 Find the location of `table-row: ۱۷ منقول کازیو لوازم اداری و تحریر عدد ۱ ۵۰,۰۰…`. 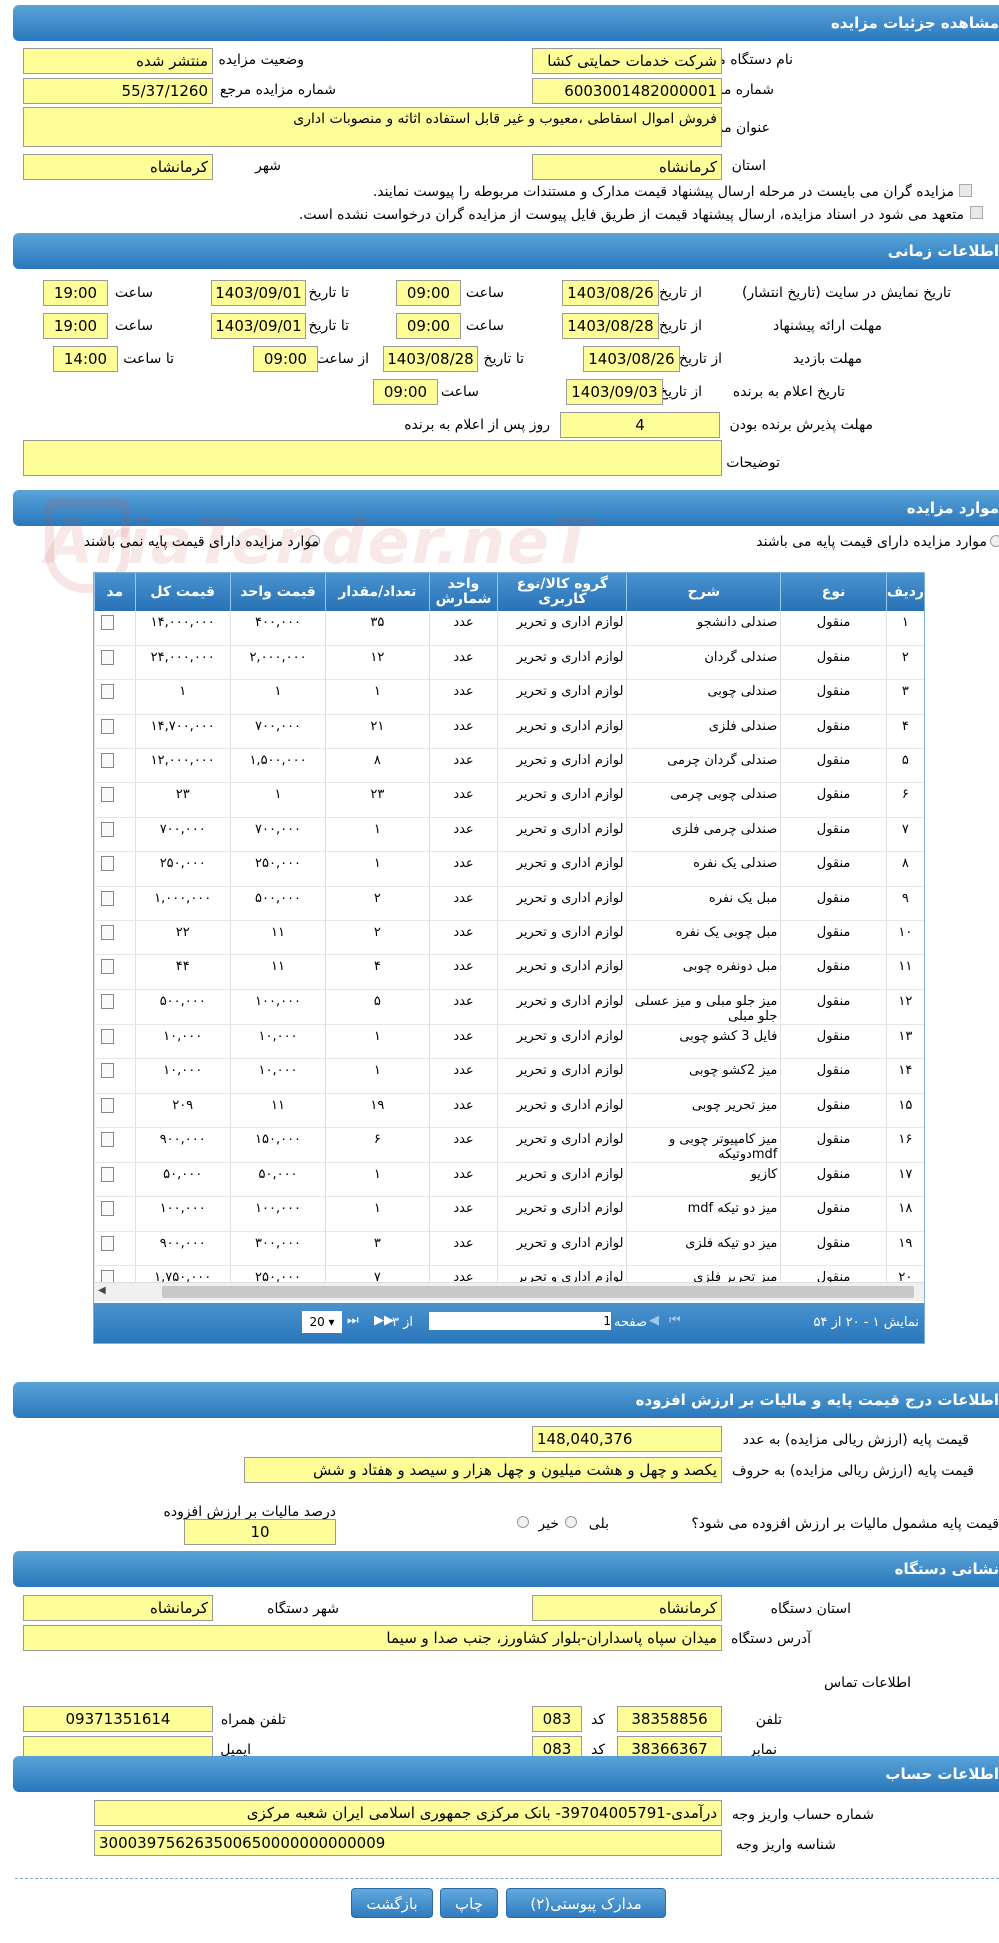

table-row: ۱۷ منقول کازیو لوازم اداری و تحریر عدد ۱ ۵۰,۰۰… is located at coordinates (509, 1180).